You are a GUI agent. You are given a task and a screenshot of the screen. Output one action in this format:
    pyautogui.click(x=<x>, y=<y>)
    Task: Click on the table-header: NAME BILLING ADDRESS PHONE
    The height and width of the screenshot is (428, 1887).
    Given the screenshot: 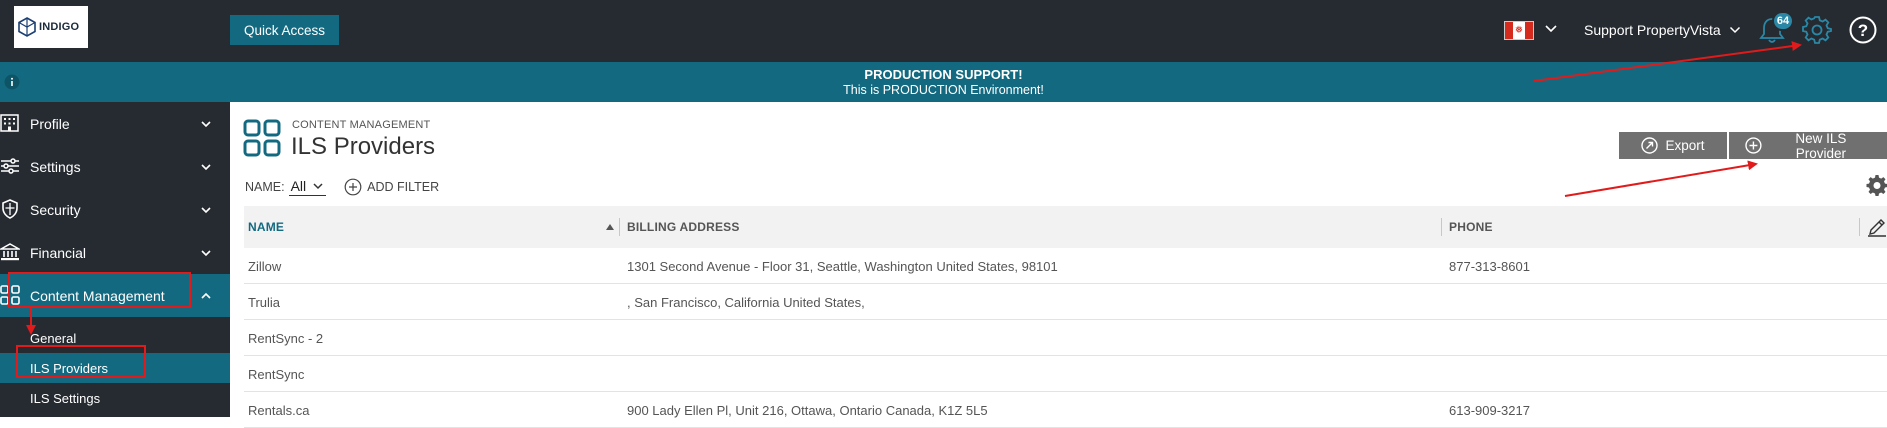 What is the action you would take?
    pyautogui.click(x=1065, y=227)
    